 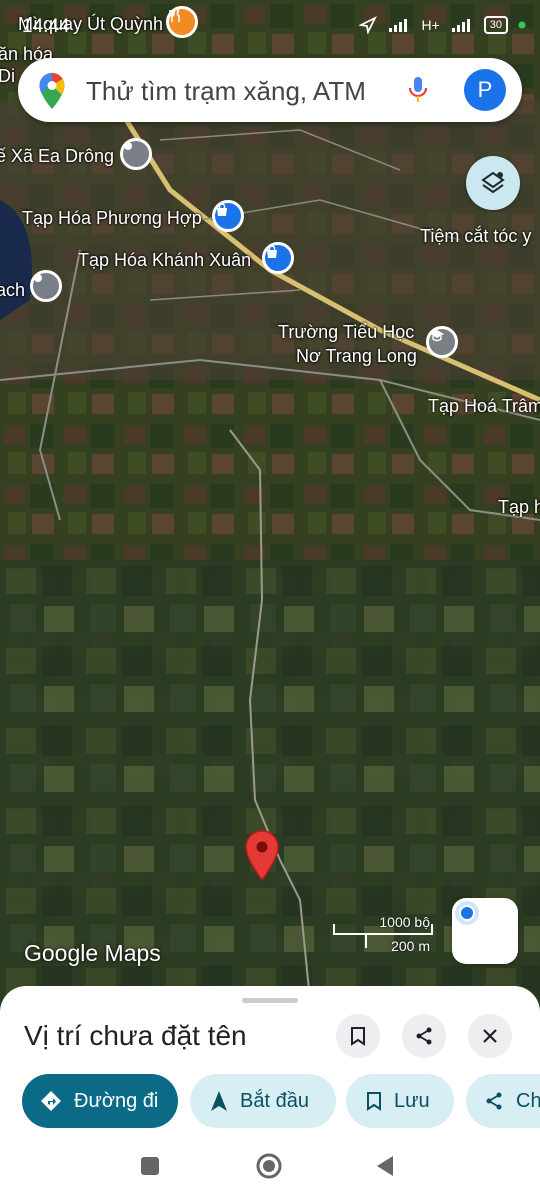 What do you see at coordinates (116, 1100) in the screenshot?
I see `directions-label: Đường đi` at bounding box center [116, 1100].